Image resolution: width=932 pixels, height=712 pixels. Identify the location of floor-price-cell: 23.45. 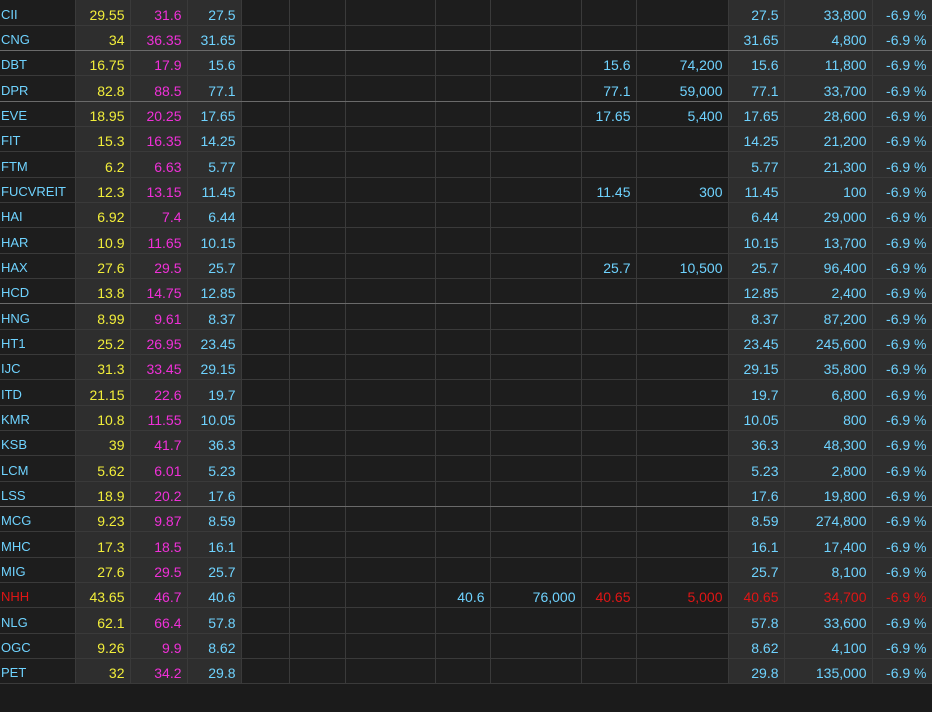
(214, 342).